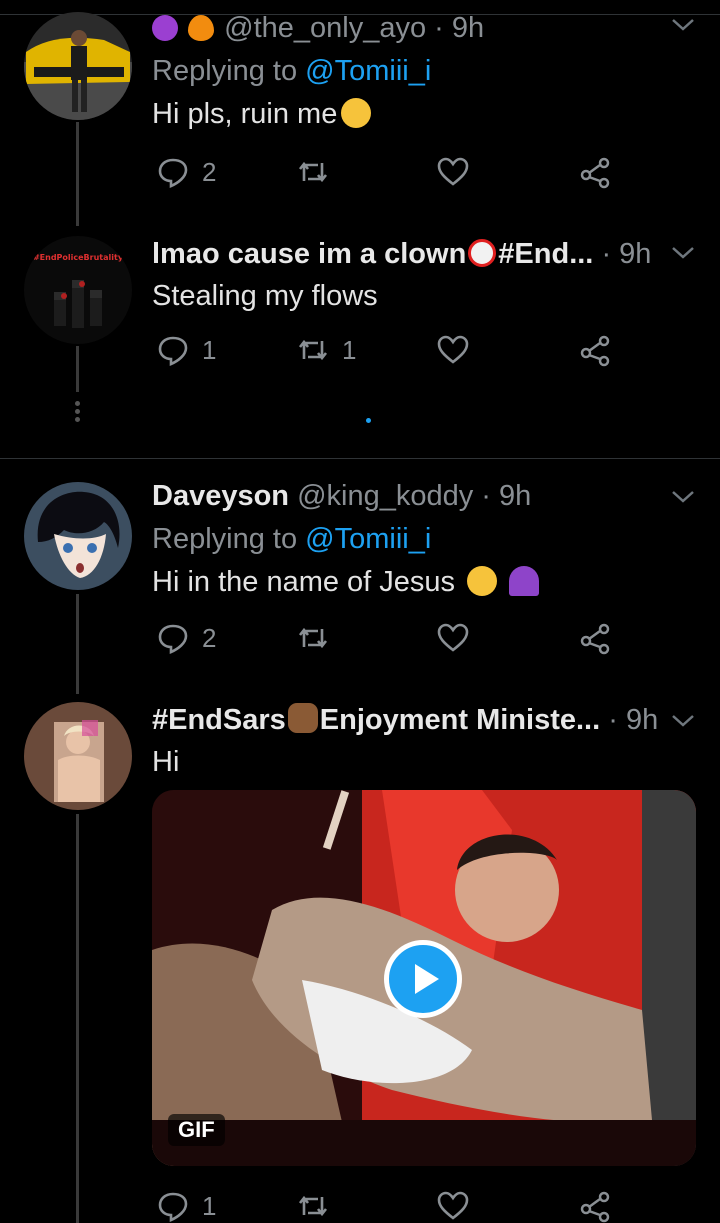 Image resolution: width=720 pixels, height=1223 pixels. I want to click on tweet-header: @the_only_ayo · 9h, so click(406, 28).